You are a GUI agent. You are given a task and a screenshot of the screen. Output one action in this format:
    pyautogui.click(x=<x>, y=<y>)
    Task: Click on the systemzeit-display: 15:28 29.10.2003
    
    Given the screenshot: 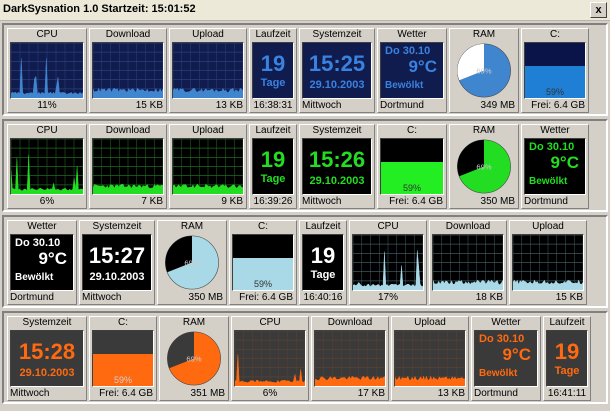 What is the action you would take?
    pyautogui.click(x=47, y=358)
    